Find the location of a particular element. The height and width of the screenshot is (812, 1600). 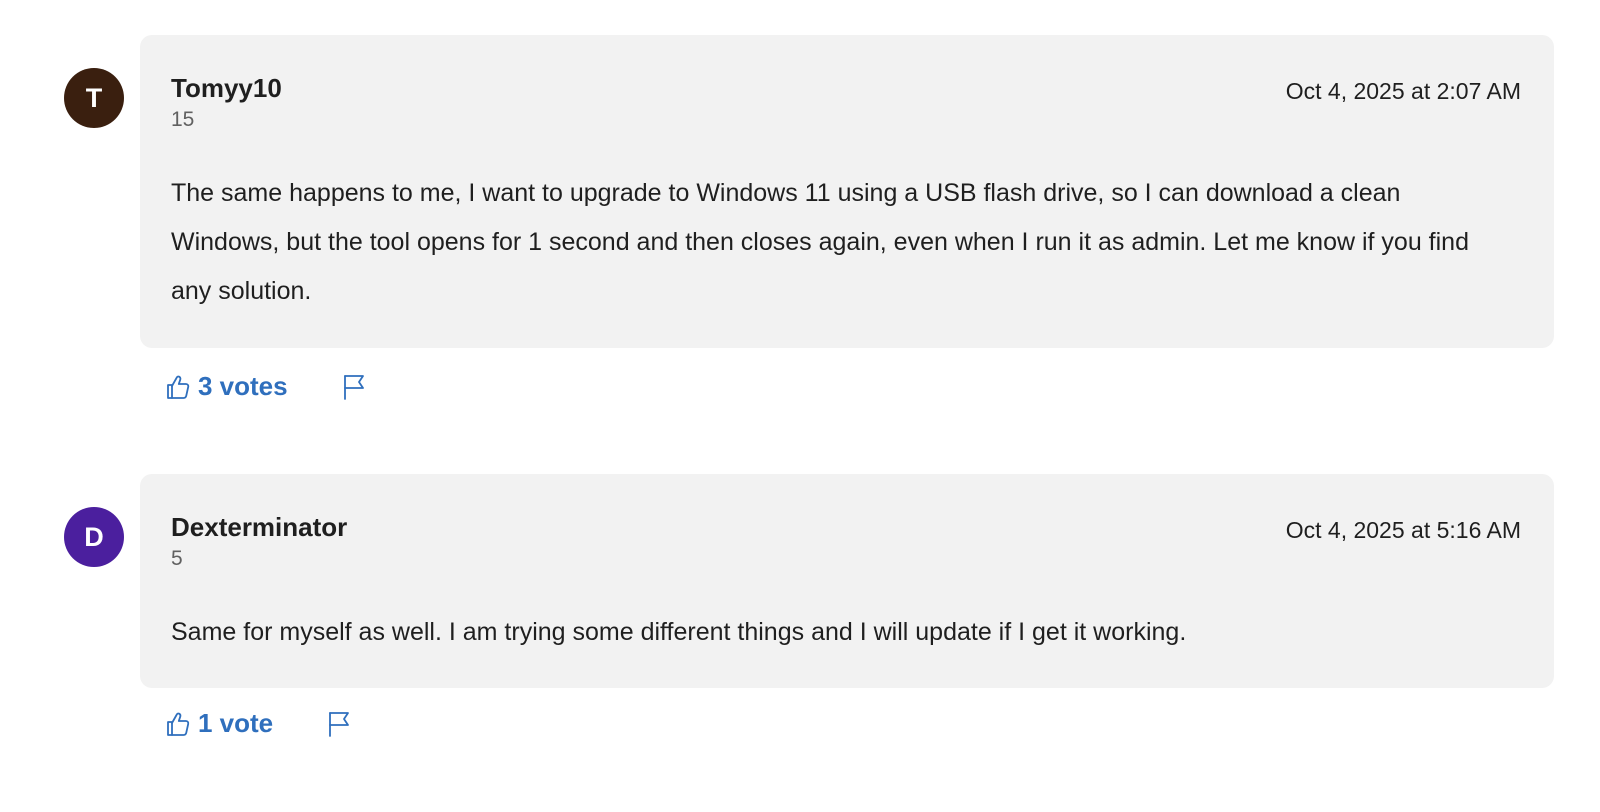

vote-button: 1 vote is located at coordinates (219, 723).